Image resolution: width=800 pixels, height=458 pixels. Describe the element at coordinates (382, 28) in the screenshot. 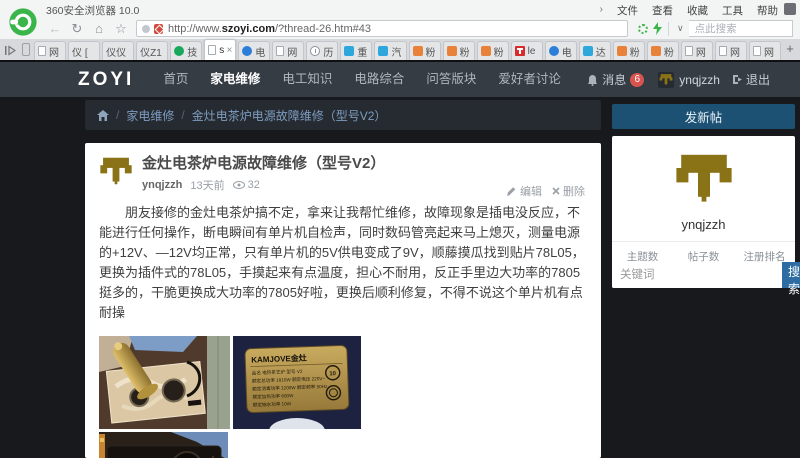

I see `address-bar: http://www.szoyi.com/?thread-26.htm#43` at that location.